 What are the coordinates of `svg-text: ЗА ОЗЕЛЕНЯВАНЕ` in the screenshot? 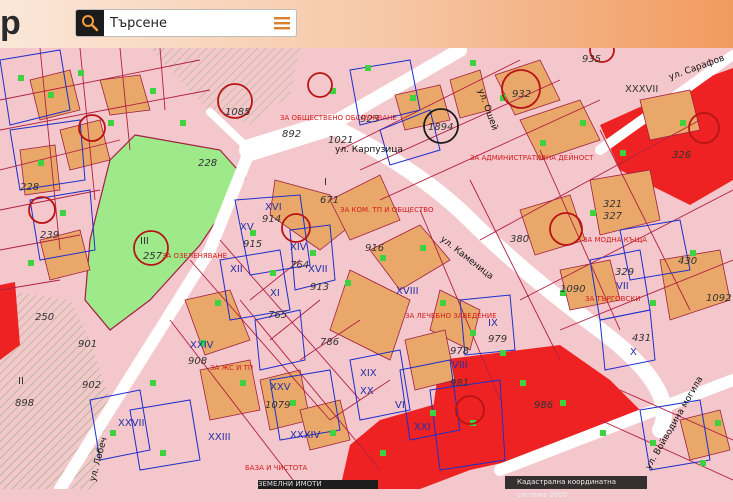 It's located at (194, 256).